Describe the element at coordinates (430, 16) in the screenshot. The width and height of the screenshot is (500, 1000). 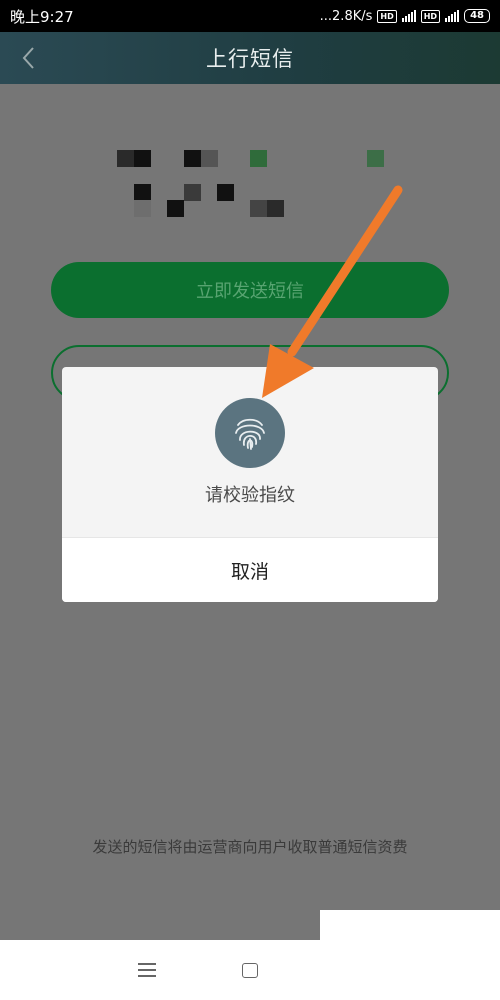
I see `hd-badge-2: HD` at that location.